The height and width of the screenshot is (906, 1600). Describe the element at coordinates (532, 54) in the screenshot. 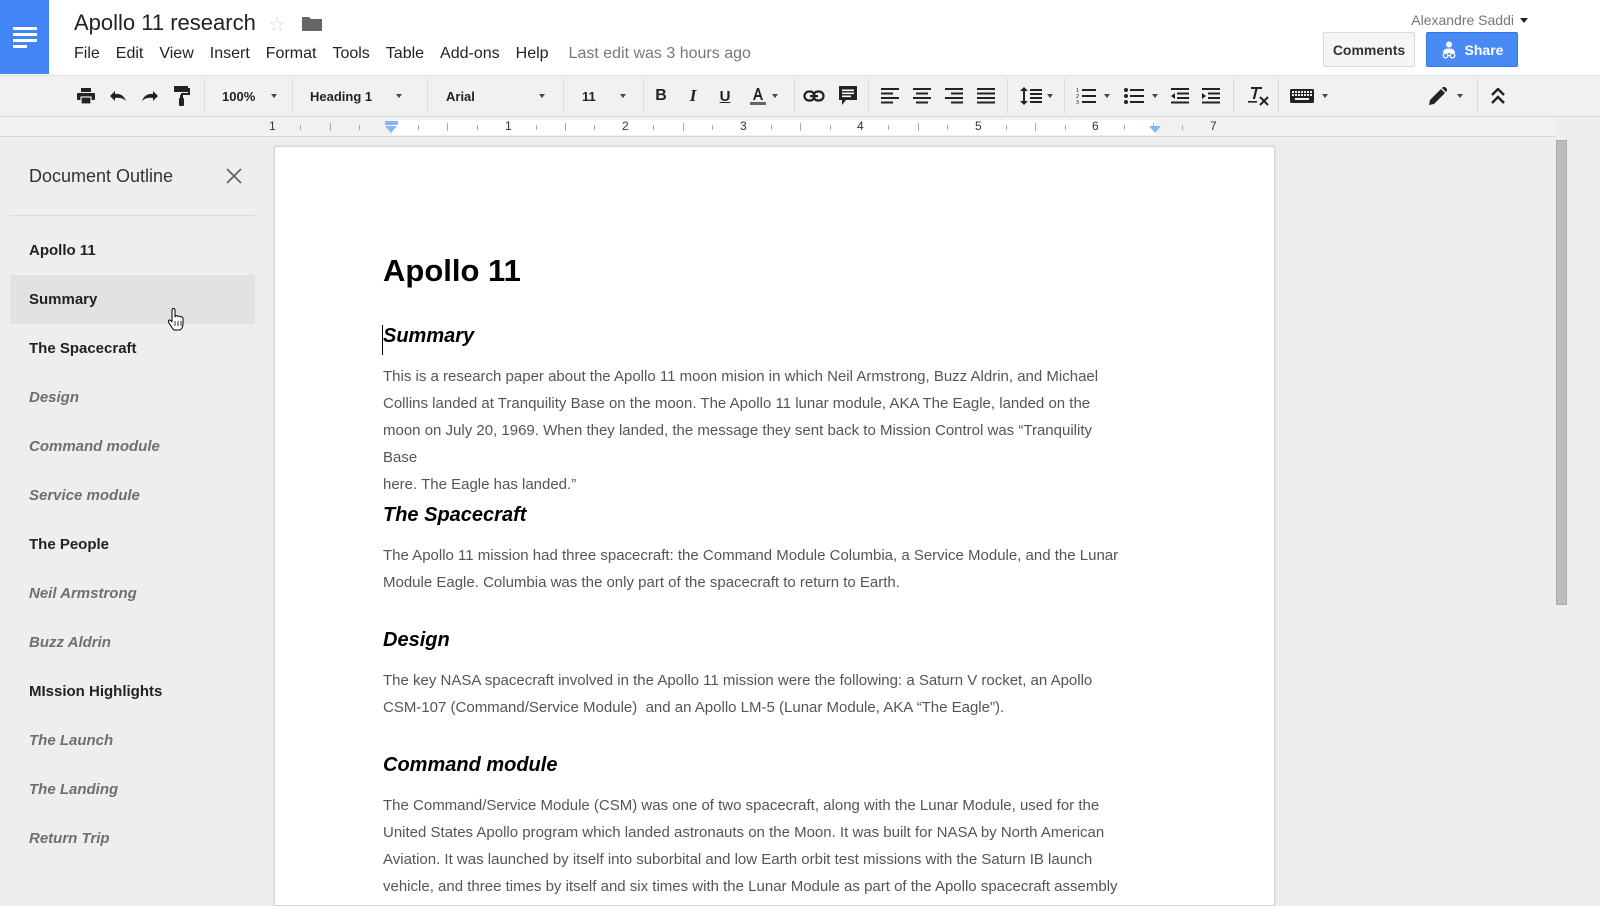

I see `menu-help: Help` at that location.